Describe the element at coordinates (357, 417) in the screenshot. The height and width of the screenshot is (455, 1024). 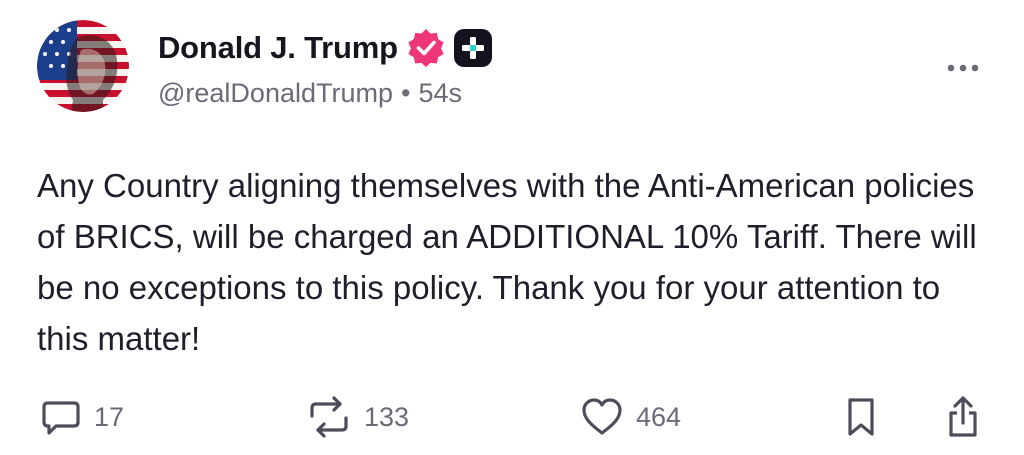
I see `retruth-button: 133` at that location.